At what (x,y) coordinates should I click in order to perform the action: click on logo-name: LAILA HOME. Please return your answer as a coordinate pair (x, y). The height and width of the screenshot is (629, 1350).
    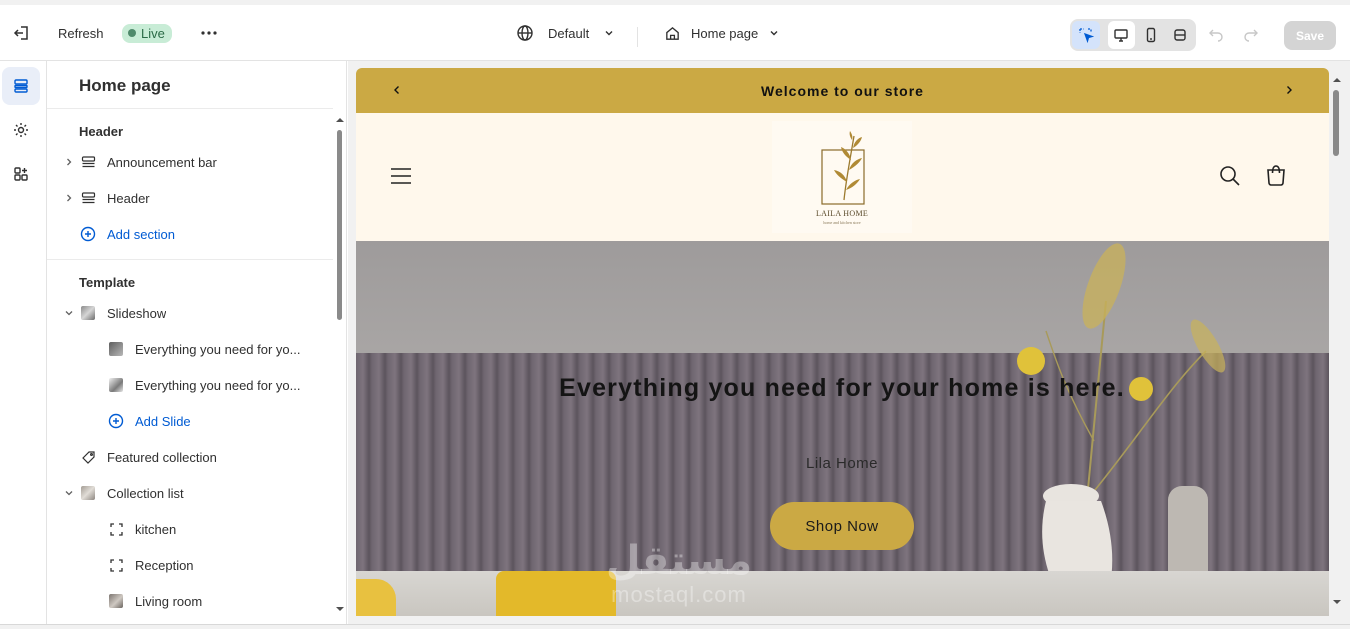
    Looking at the image, I should click on (842, 213).